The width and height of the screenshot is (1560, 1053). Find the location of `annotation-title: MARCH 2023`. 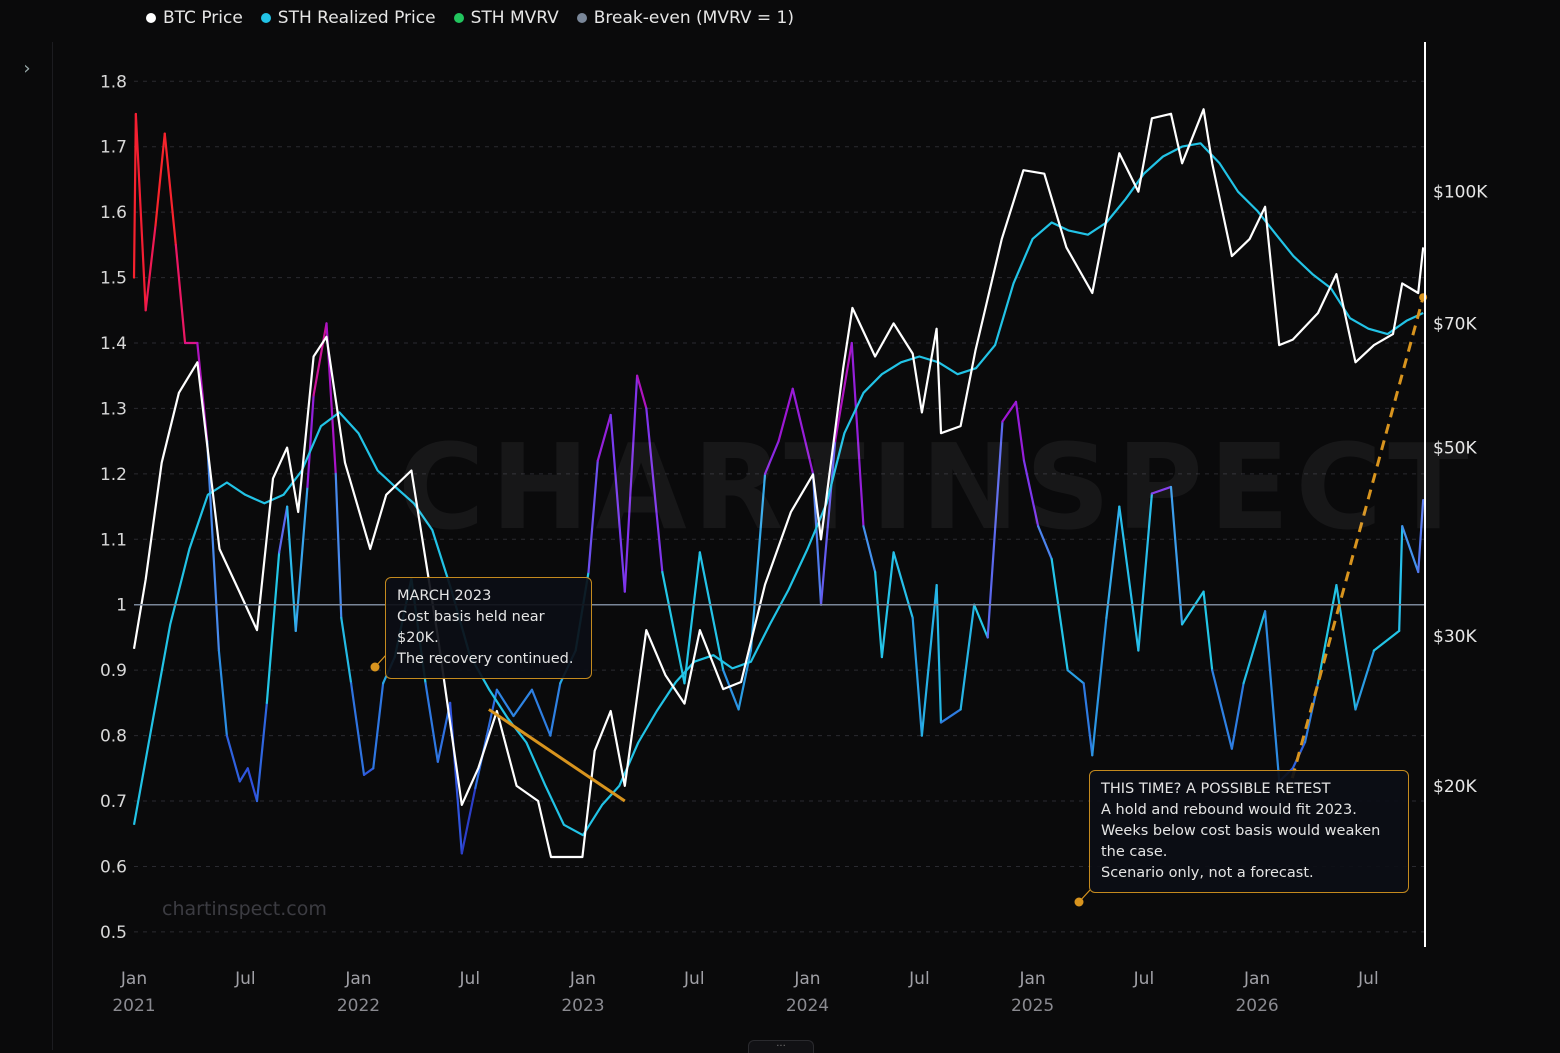

annotation-title: MARCH 2023 is located at coordinates (444, 596).